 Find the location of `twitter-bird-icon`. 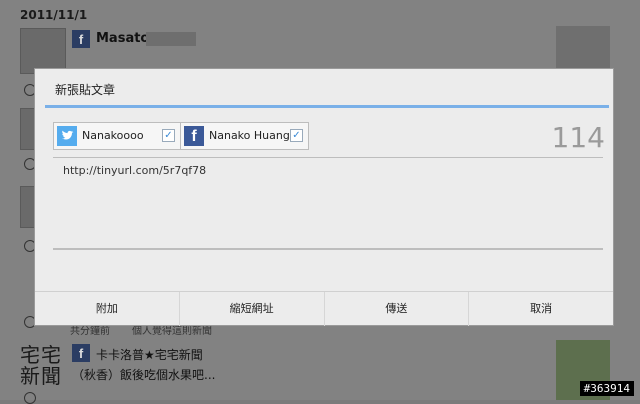

twitter-bird-icon is located at coordinates (67, 136).